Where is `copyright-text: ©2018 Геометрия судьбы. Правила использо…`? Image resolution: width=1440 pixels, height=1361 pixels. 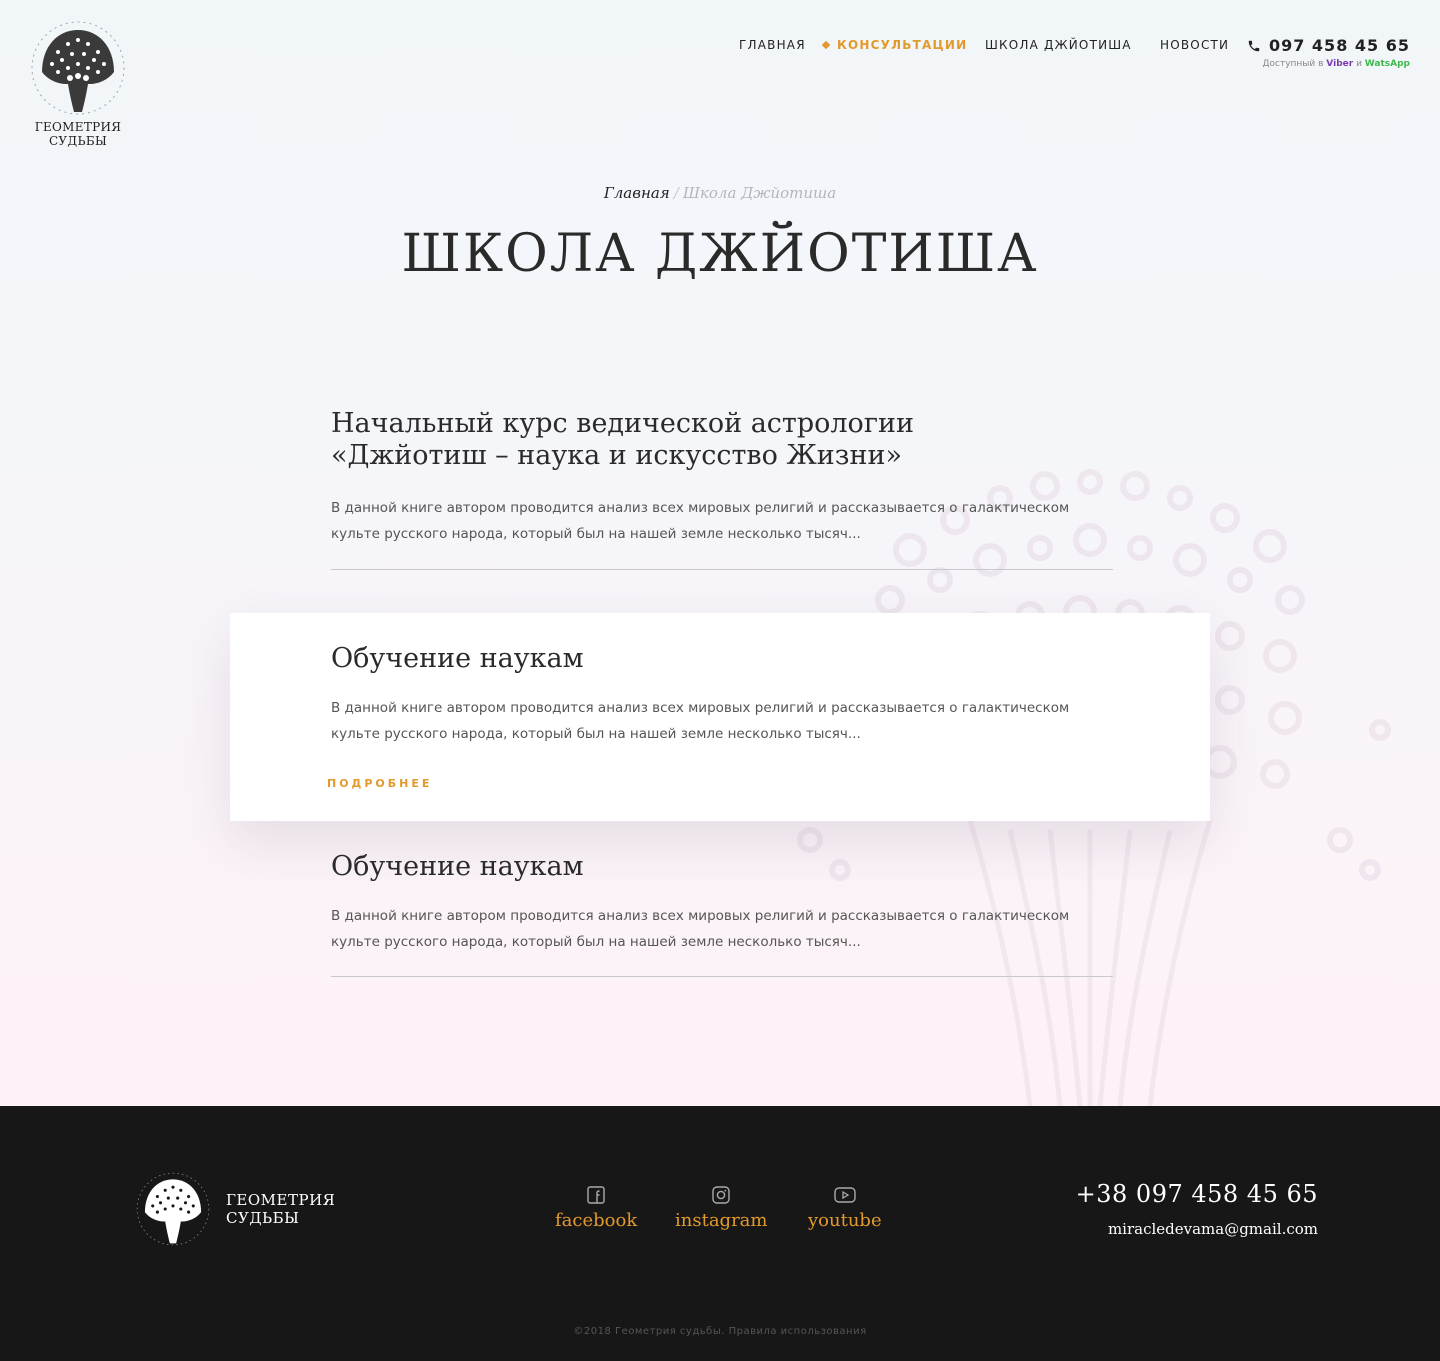
copyright-text: ©2018 Геометрия судьбы. Правила использо… is located at coordinates (720, 1331).